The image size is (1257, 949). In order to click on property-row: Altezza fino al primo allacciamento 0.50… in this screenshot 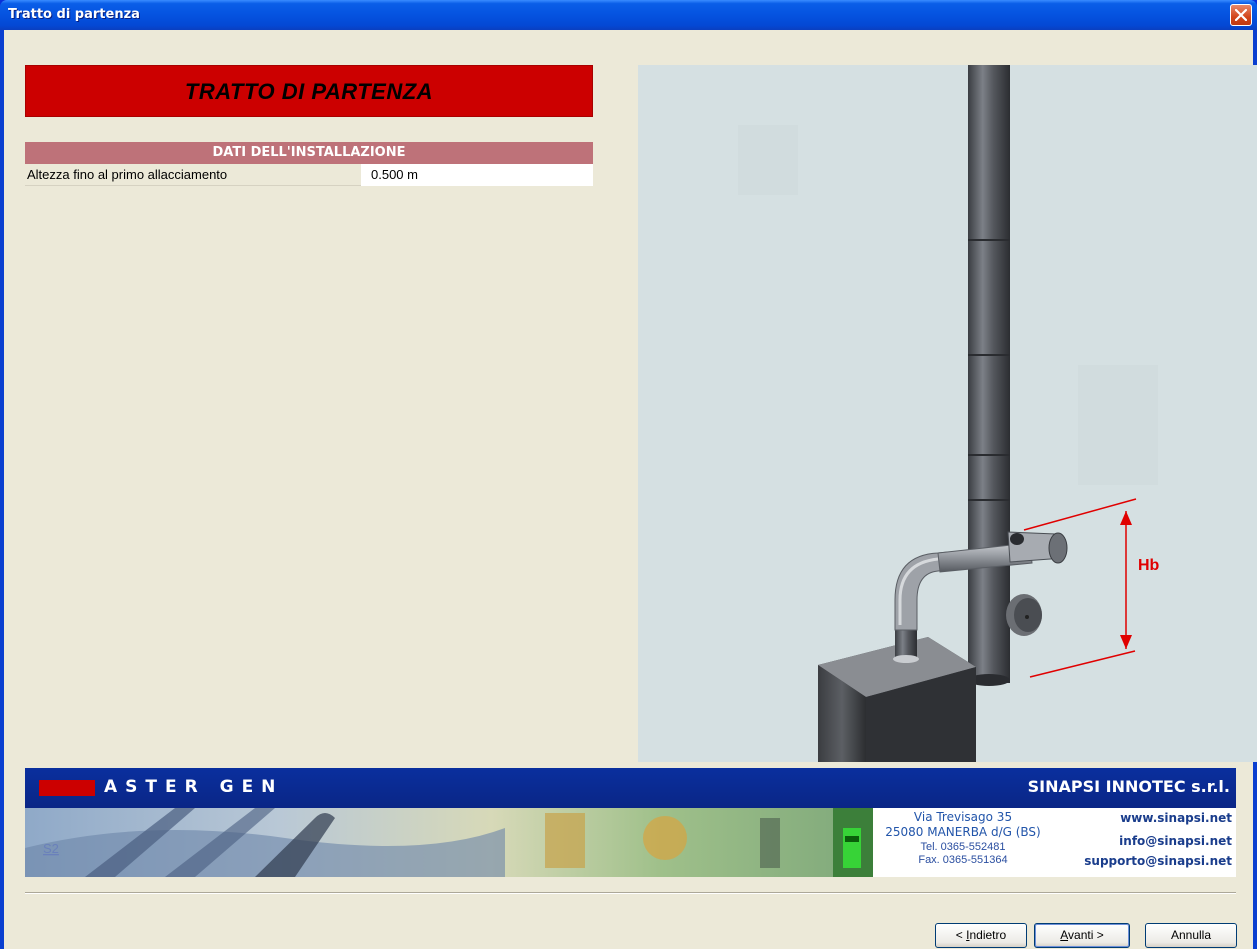, I will do `click(309, 175)`.